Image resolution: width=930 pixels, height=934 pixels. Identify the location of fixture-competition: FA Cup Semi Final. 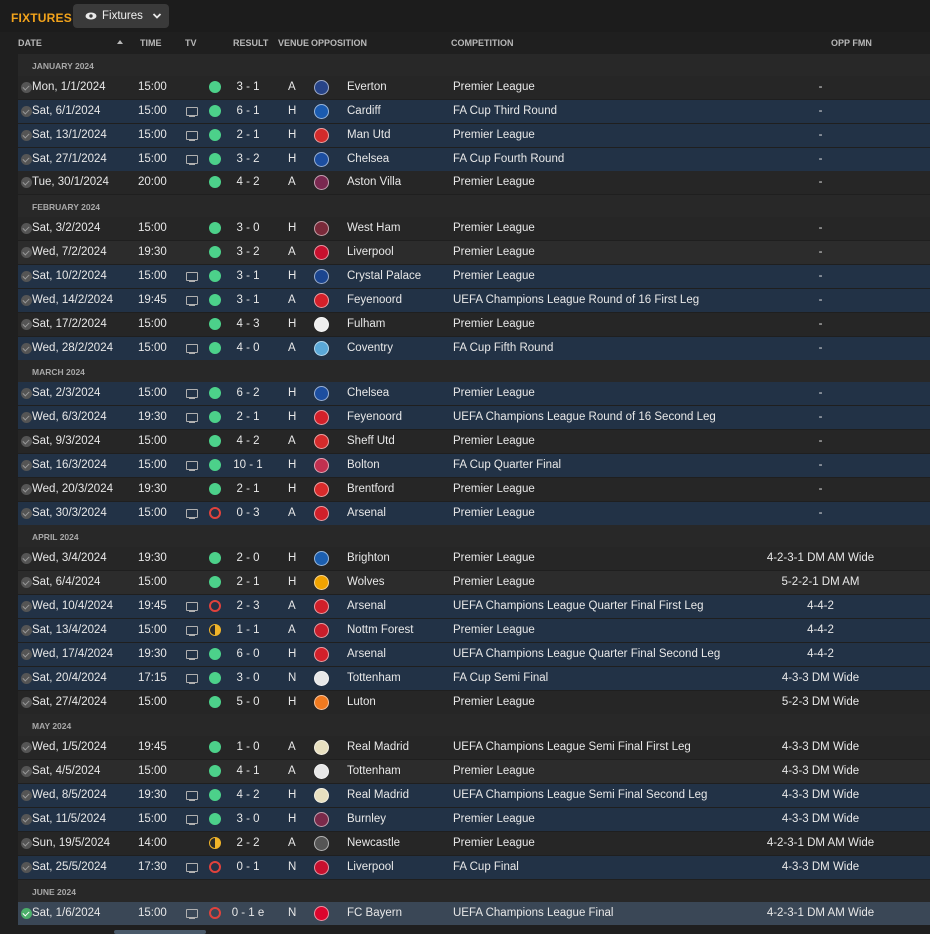
(500, 678).